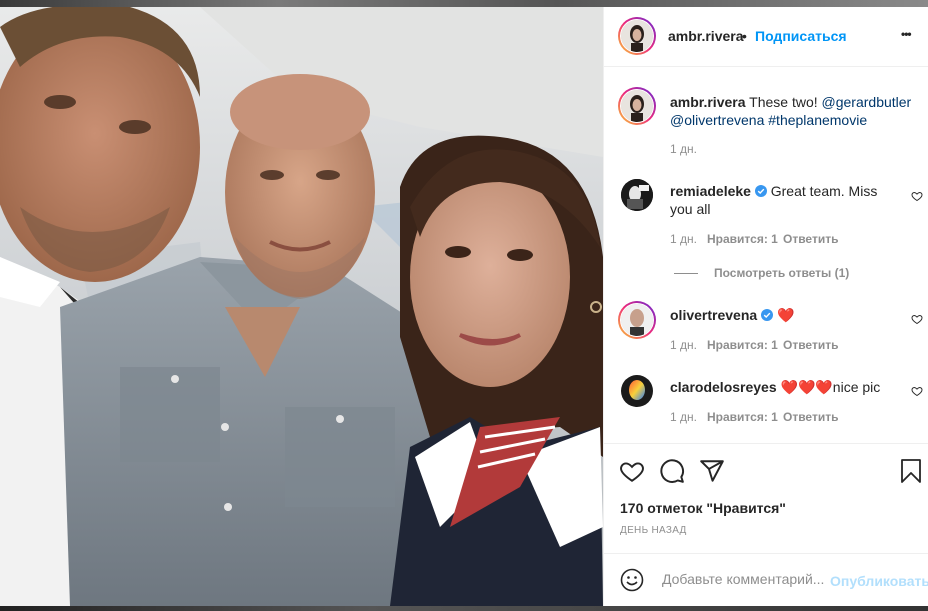  I want to click on follow-button: Подписаться, so click(801, 36).